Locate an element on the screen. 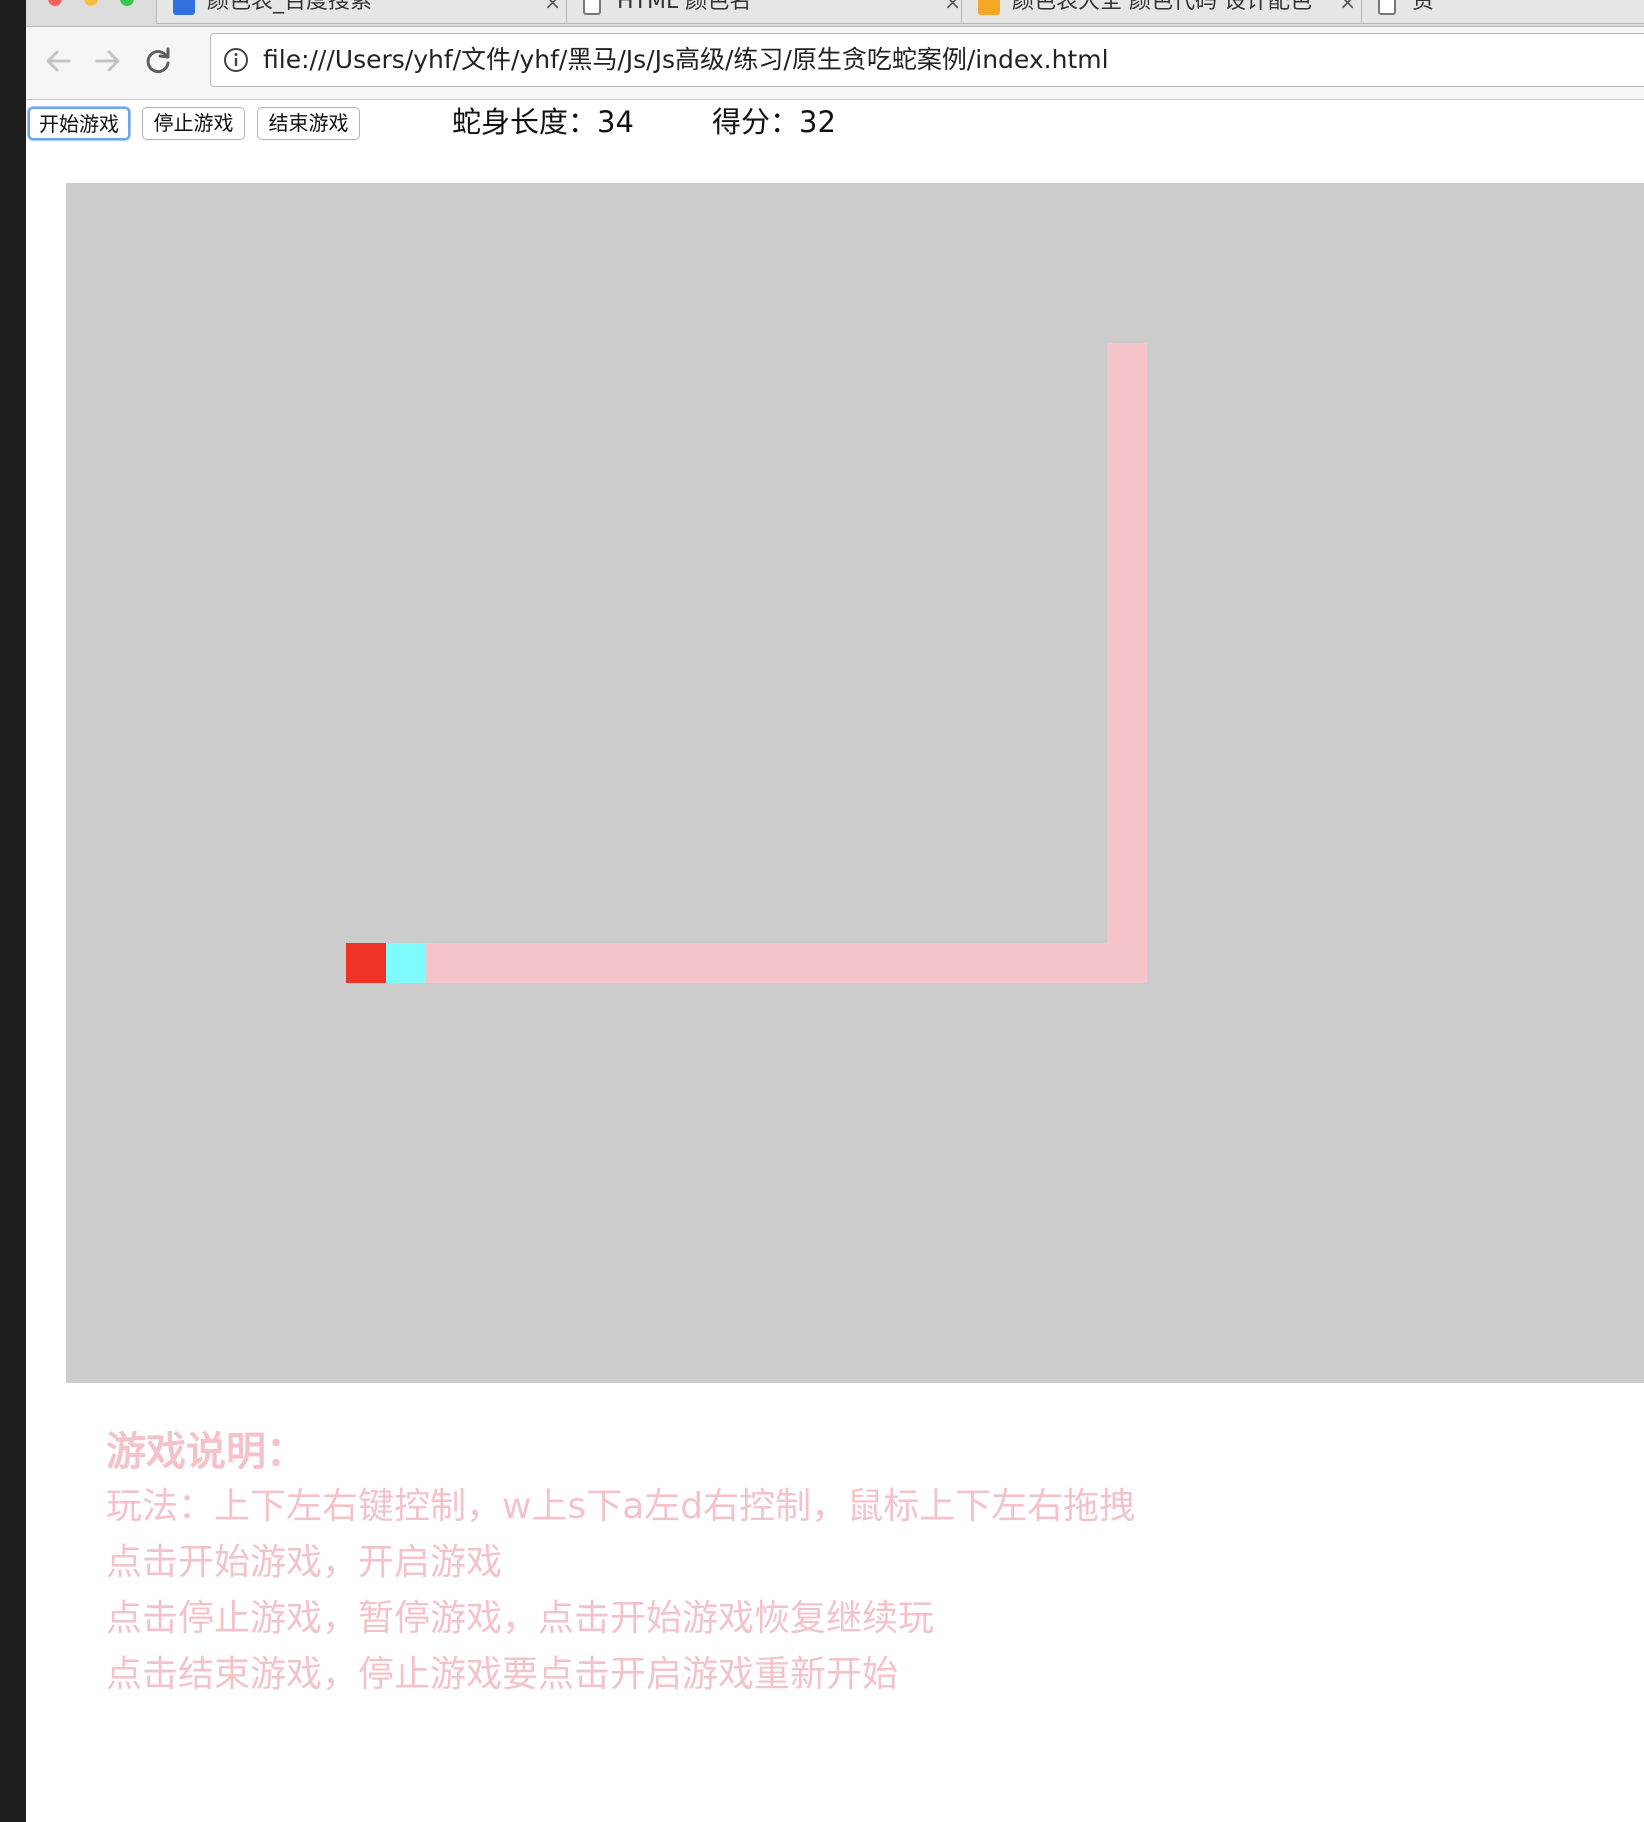  arrow-left-icon is located at coordinates (58, 61).